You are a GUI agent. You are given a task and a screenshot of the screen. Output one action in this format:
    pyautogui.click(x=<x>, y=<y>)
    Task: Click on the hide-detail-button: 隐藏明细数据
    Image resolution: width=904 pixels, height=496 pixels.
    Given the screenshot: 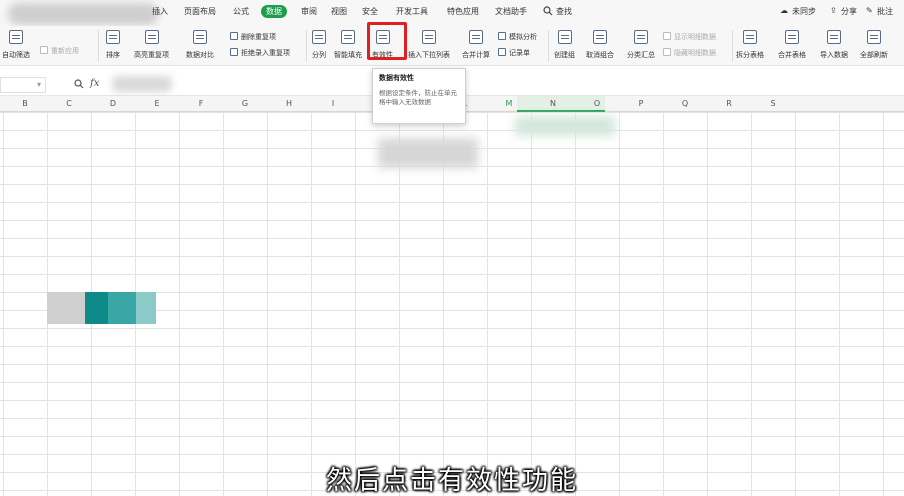 What is the action you would take?
    pyautogui.click(x=689, y=53)
    